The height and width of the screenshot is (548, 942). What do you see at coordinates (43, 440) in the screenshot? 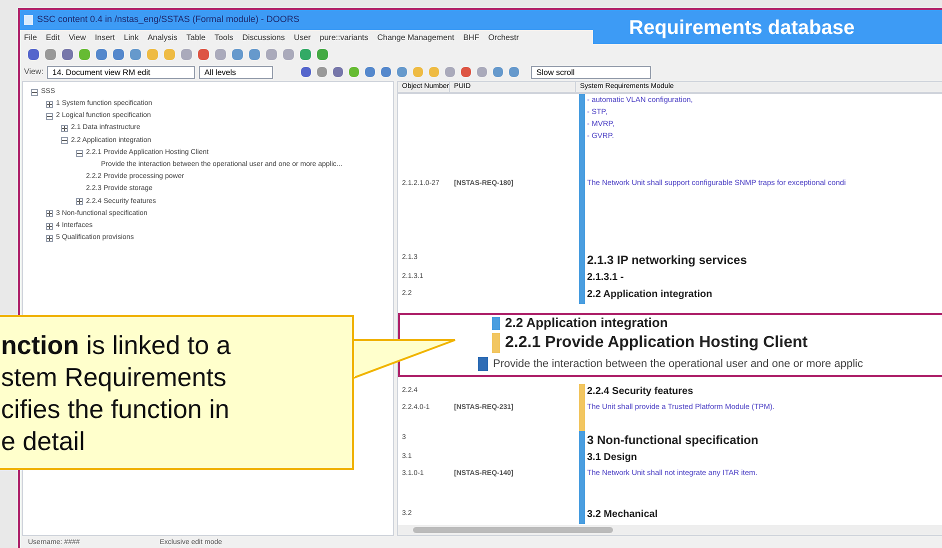
I see `callout-text: e detail` at bounding box center [43, 440].